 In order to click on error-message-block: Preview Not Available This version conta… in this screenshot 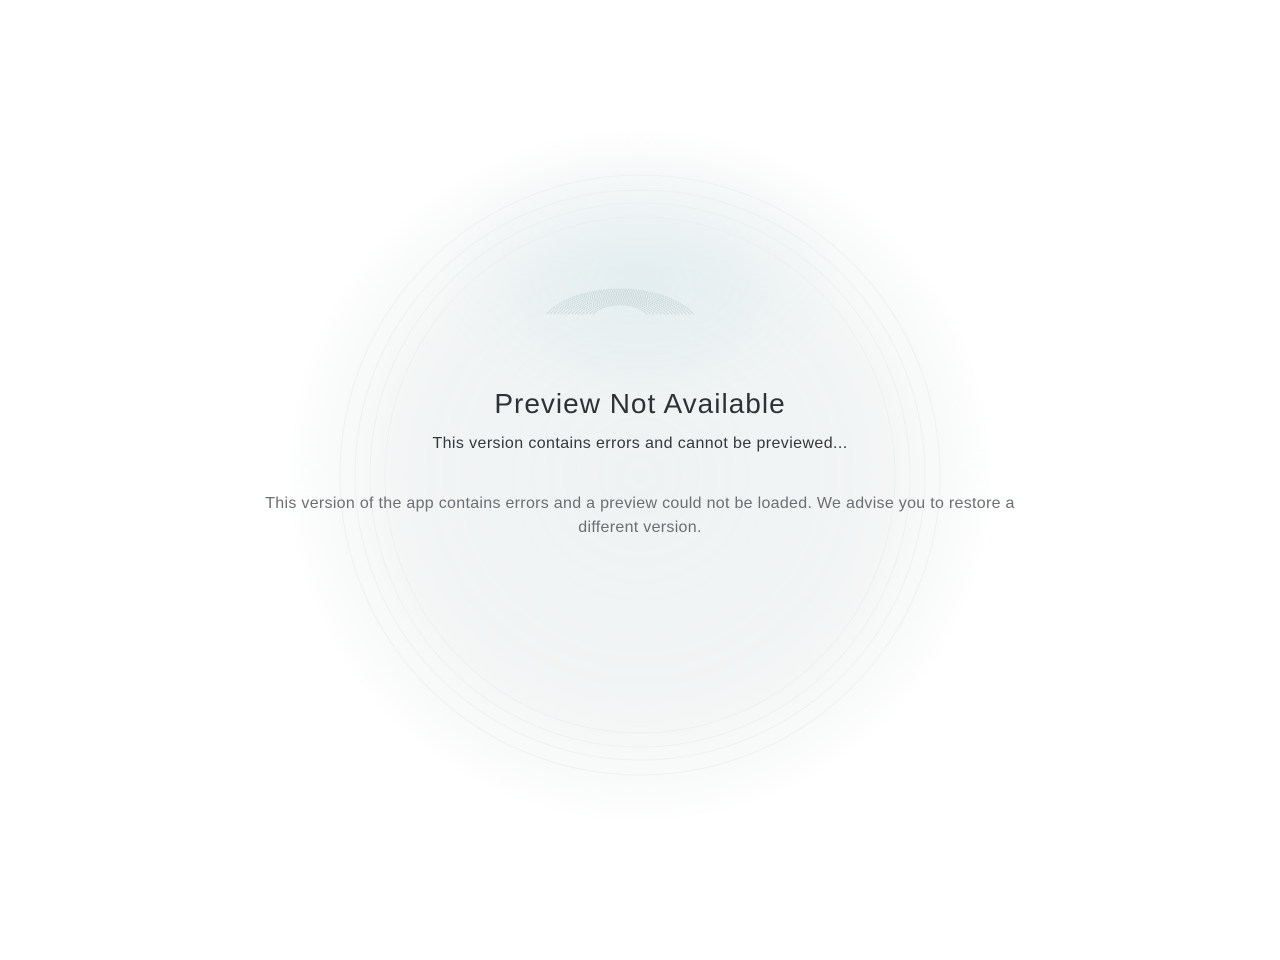, I will do `click(640, 462)`.